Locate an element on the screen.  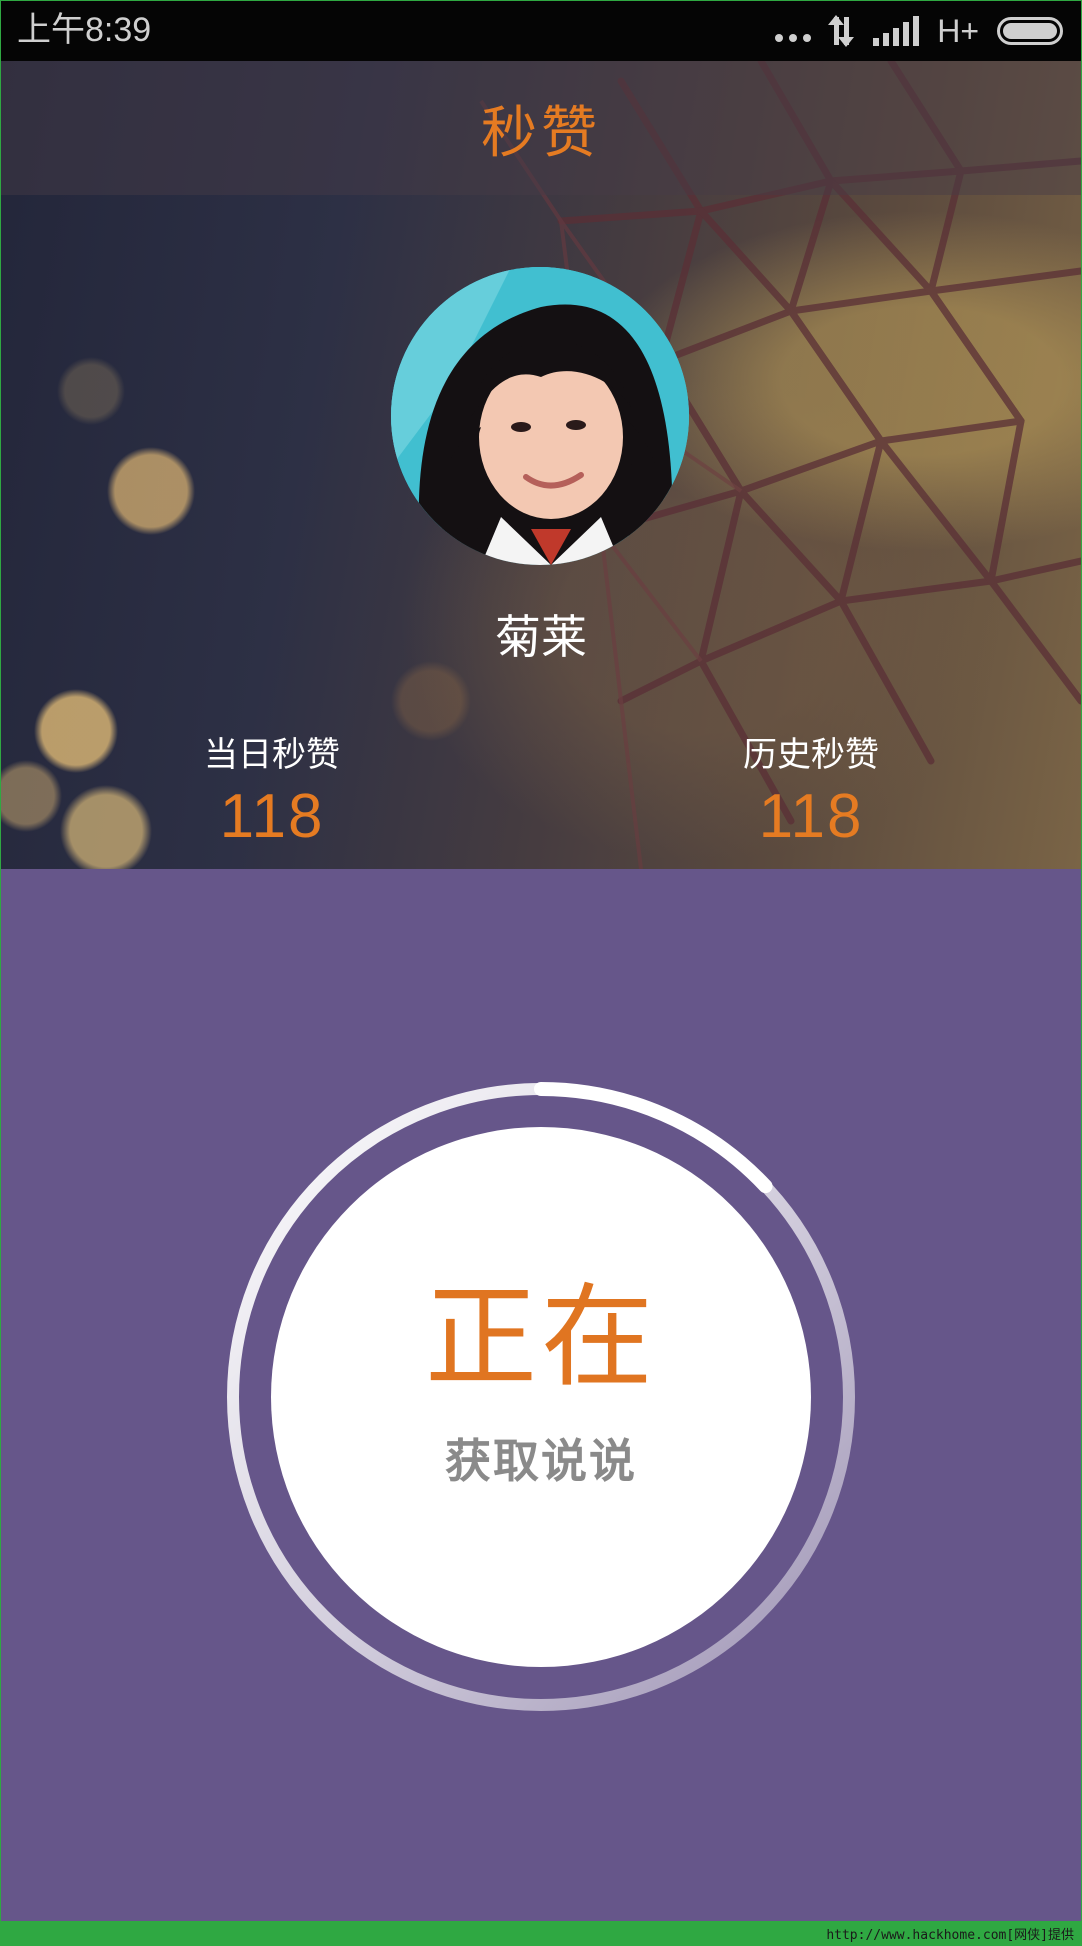
status-sub-text: 获取说说 is located at coordinates (541, 1461).